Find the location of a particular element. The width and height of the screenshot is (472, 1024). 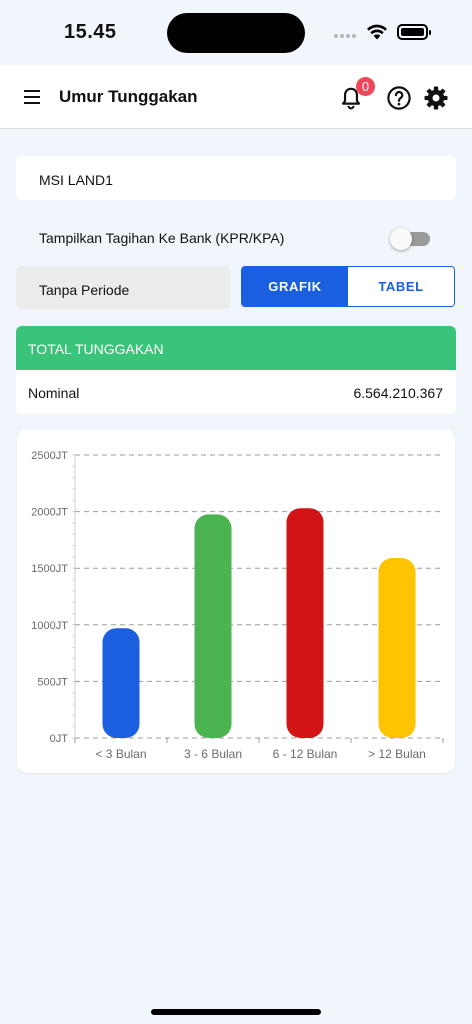

tab-tabel: TABEL is located at coordinates (401, 286).